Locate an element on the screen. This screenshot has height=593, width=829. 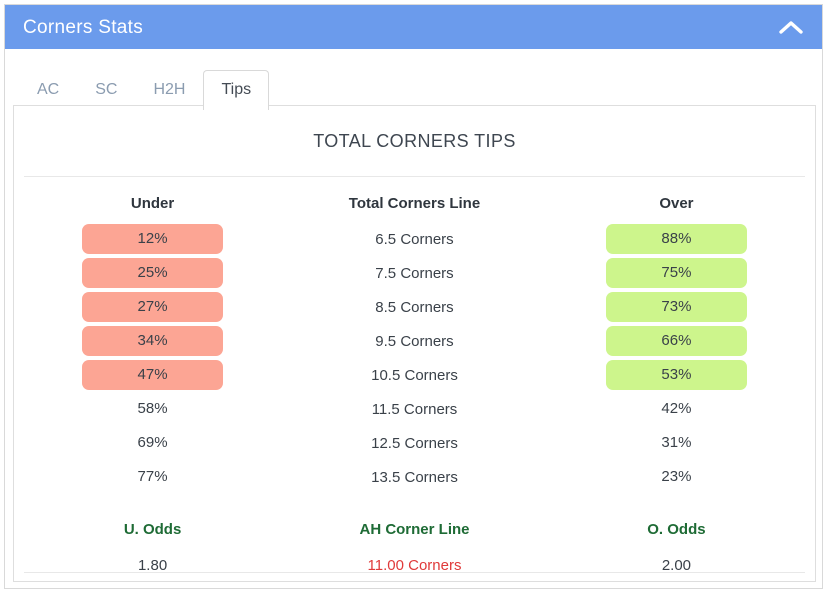
odds-header-row: U. Odds AH Corner Line O. Odds is located at coordinates (414, 520).